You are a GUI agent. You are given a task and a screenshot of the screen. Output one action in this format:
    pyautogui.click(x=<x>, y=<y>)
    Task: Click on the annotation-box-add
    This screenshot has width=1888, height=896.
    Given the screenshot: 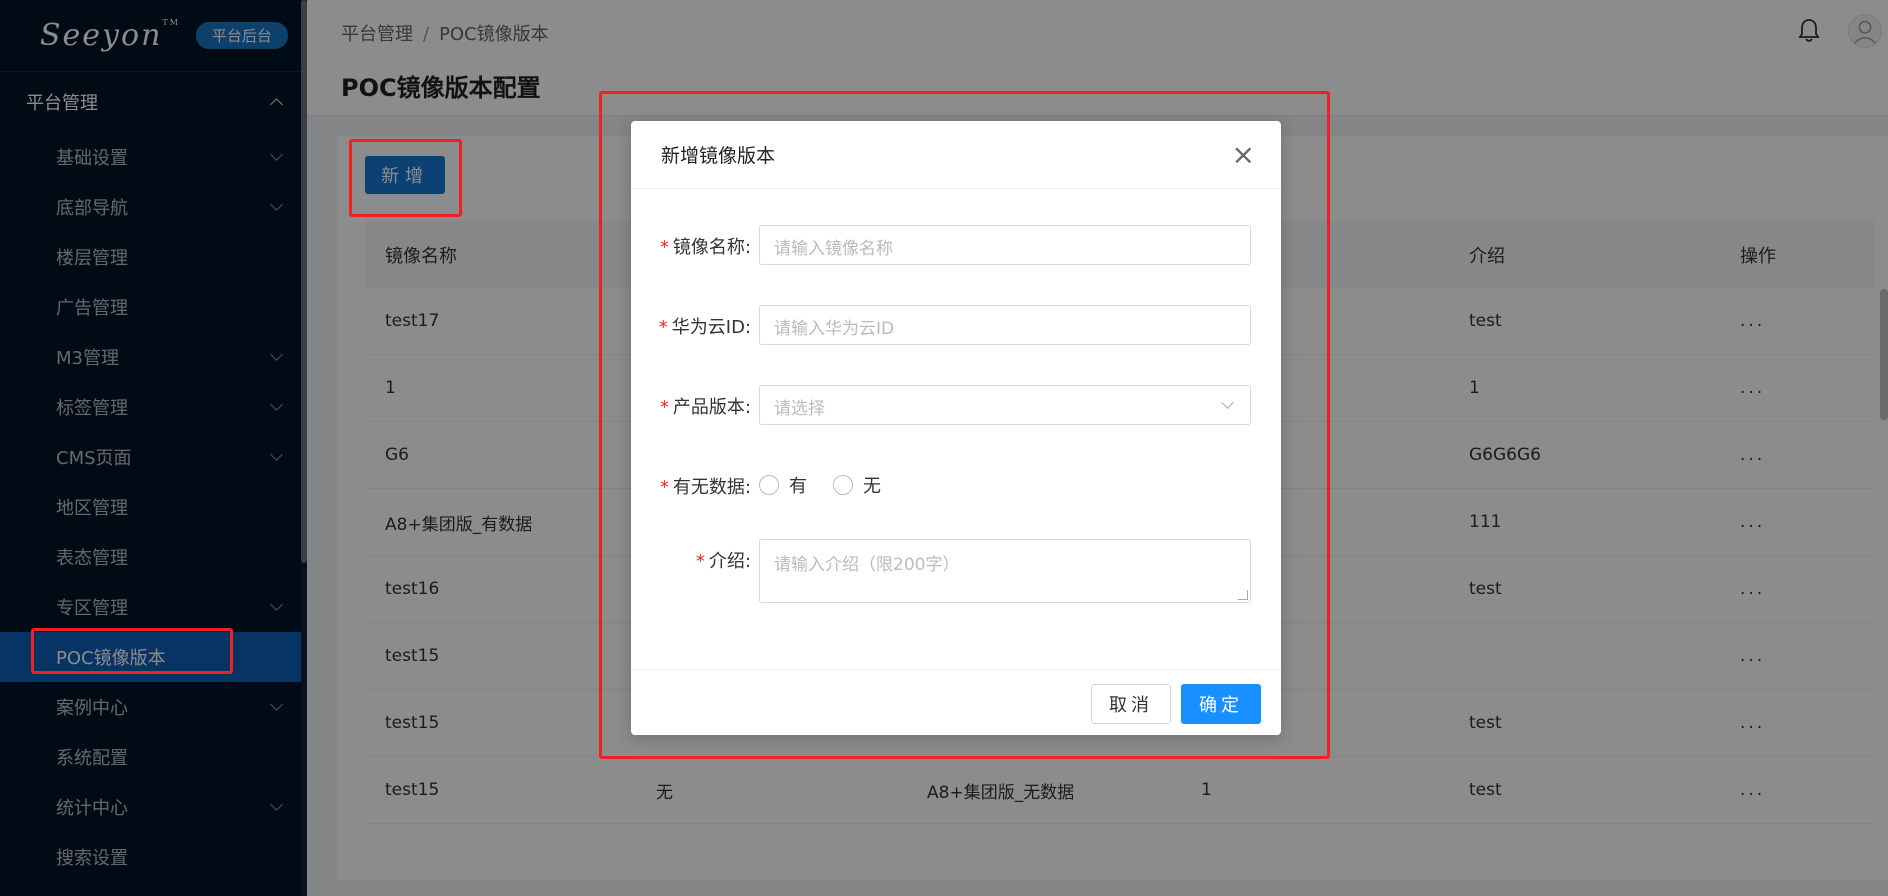 What is the action you would take?
    pyautogui.click(x=405, y=178)
    